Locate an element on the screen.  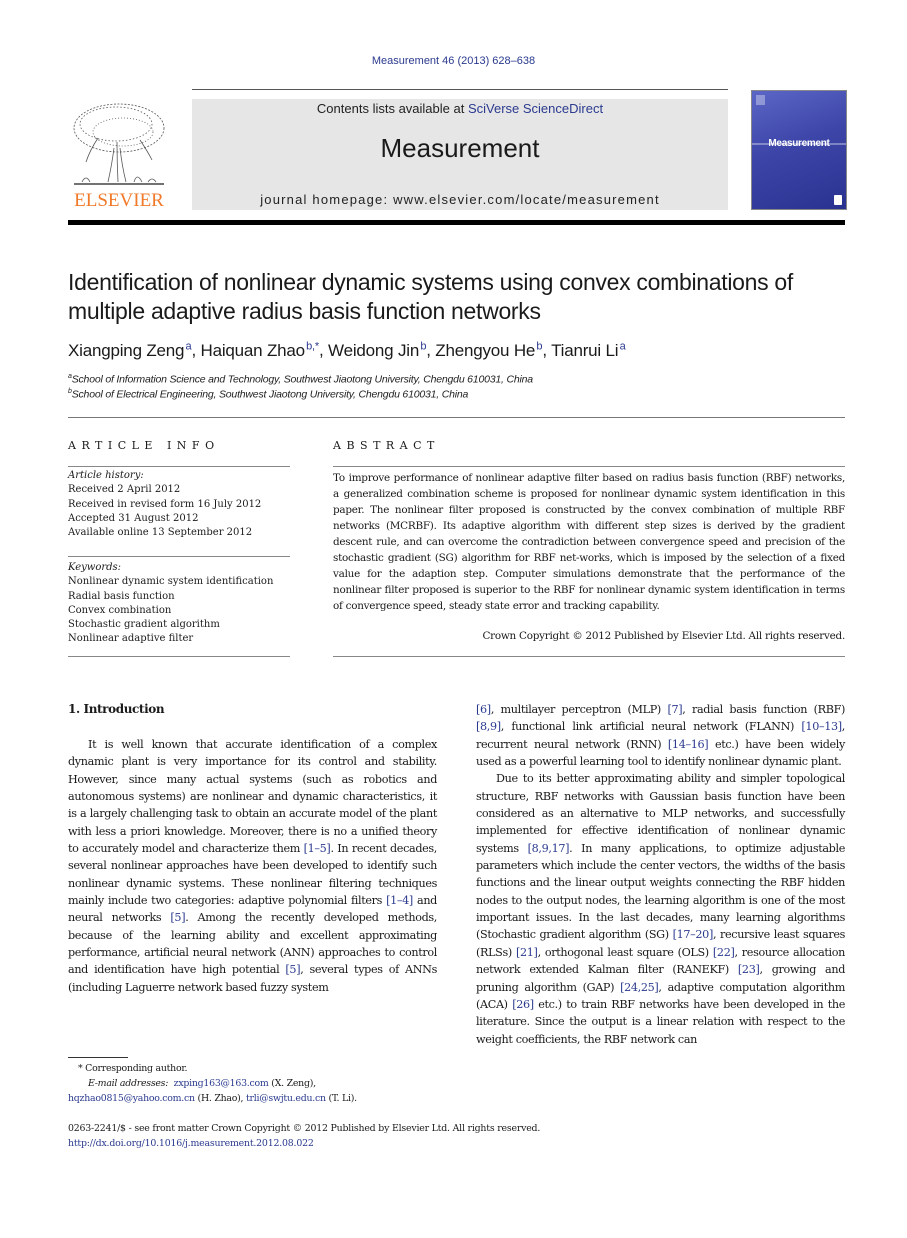
author: Zhengyou He b is located at coordinates (488, 350).